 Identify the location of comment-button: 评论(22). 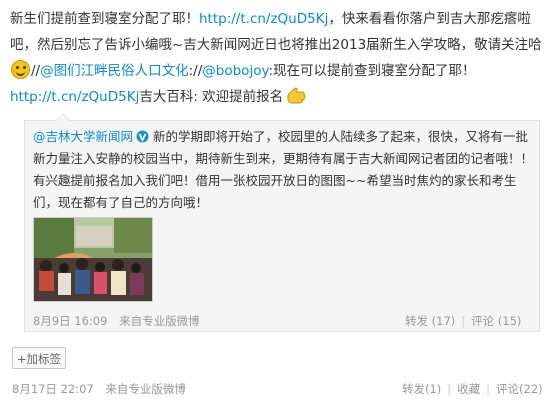
(519, 389).